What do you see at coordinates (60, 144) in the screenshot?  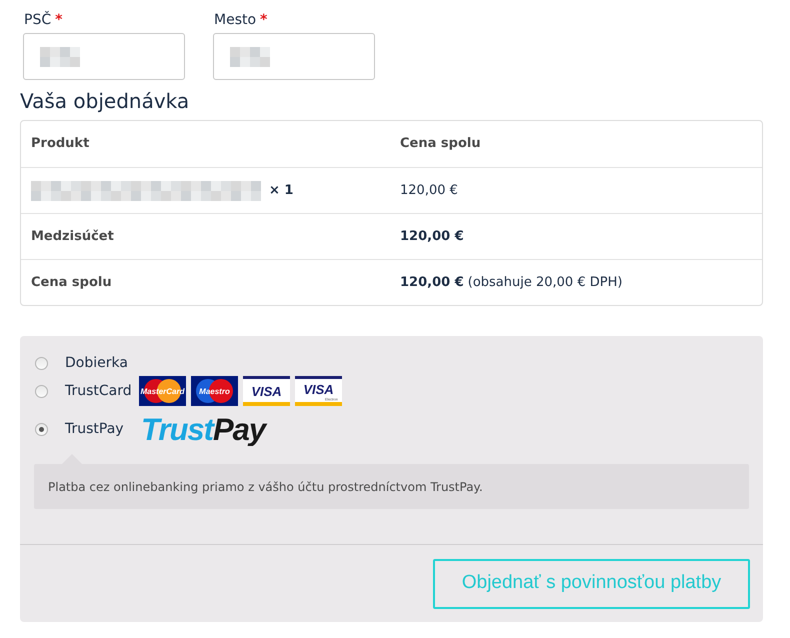 I see `column-header: Produkt` at bounding box center [60, 144].